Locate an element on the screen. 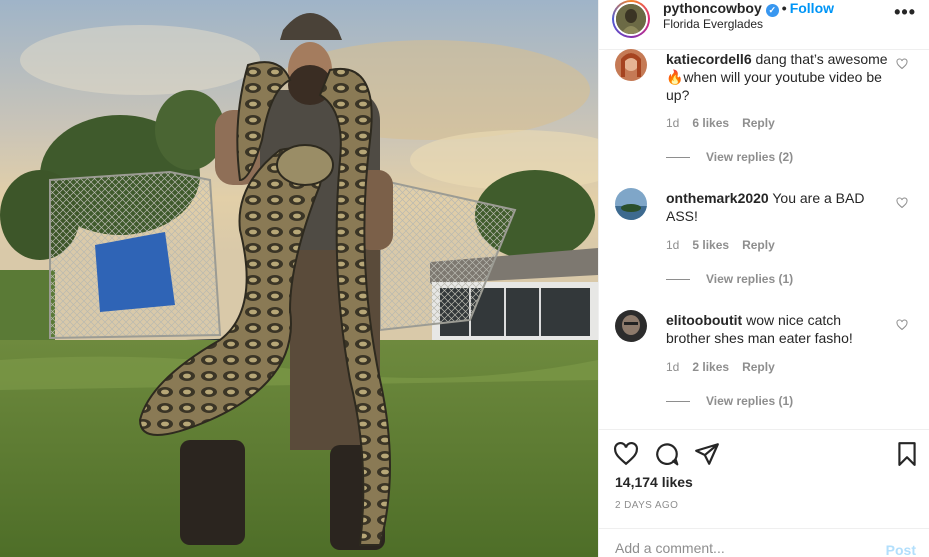 The height and width of the screenshot is (557, 929). header-user-line: pythoncowboy ✓ • Follow is located at coordinates (748, 8).